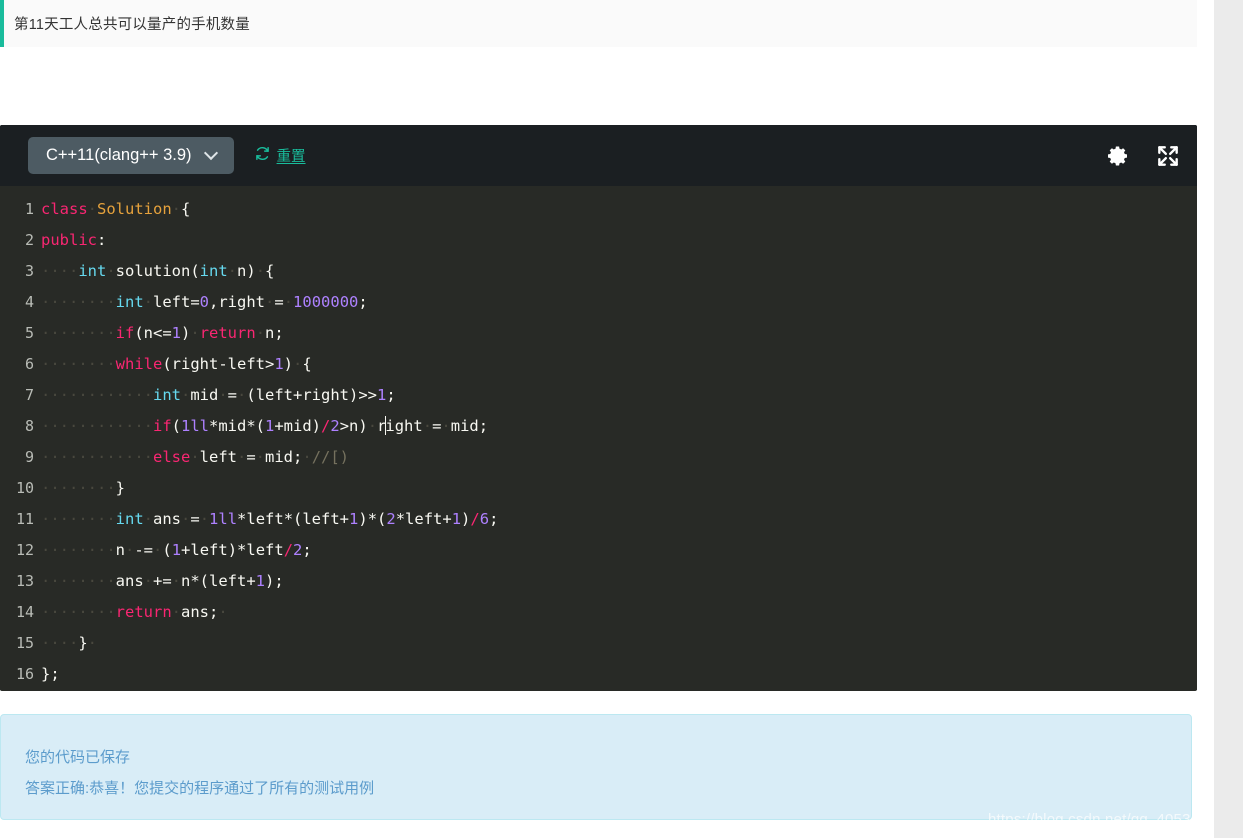 Image resolution: width=1243 pixels, height=838 pixels. What do you see at coordinates (1228, 419) in the screenshot?
I see `page-scrollbar` at bounding box center [1228, 419].